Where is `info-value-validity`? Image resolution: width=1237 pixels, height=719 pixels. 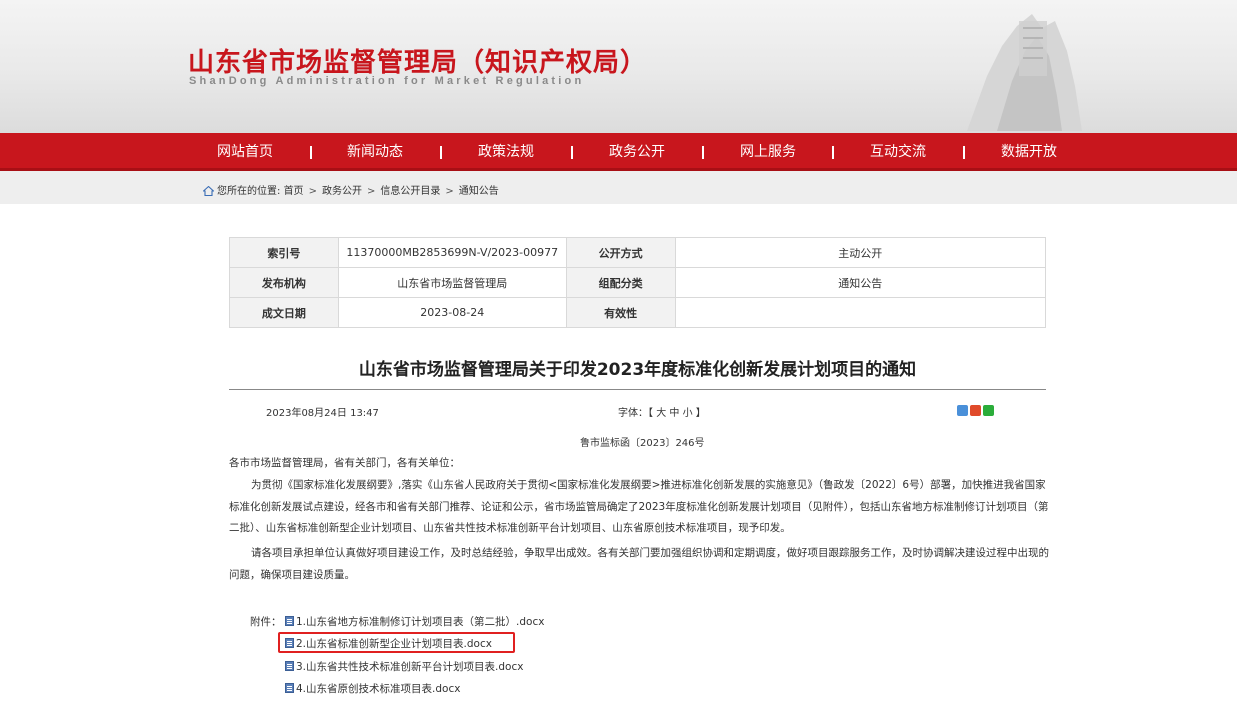 info-value-validity is located at coordinates (860, 312).